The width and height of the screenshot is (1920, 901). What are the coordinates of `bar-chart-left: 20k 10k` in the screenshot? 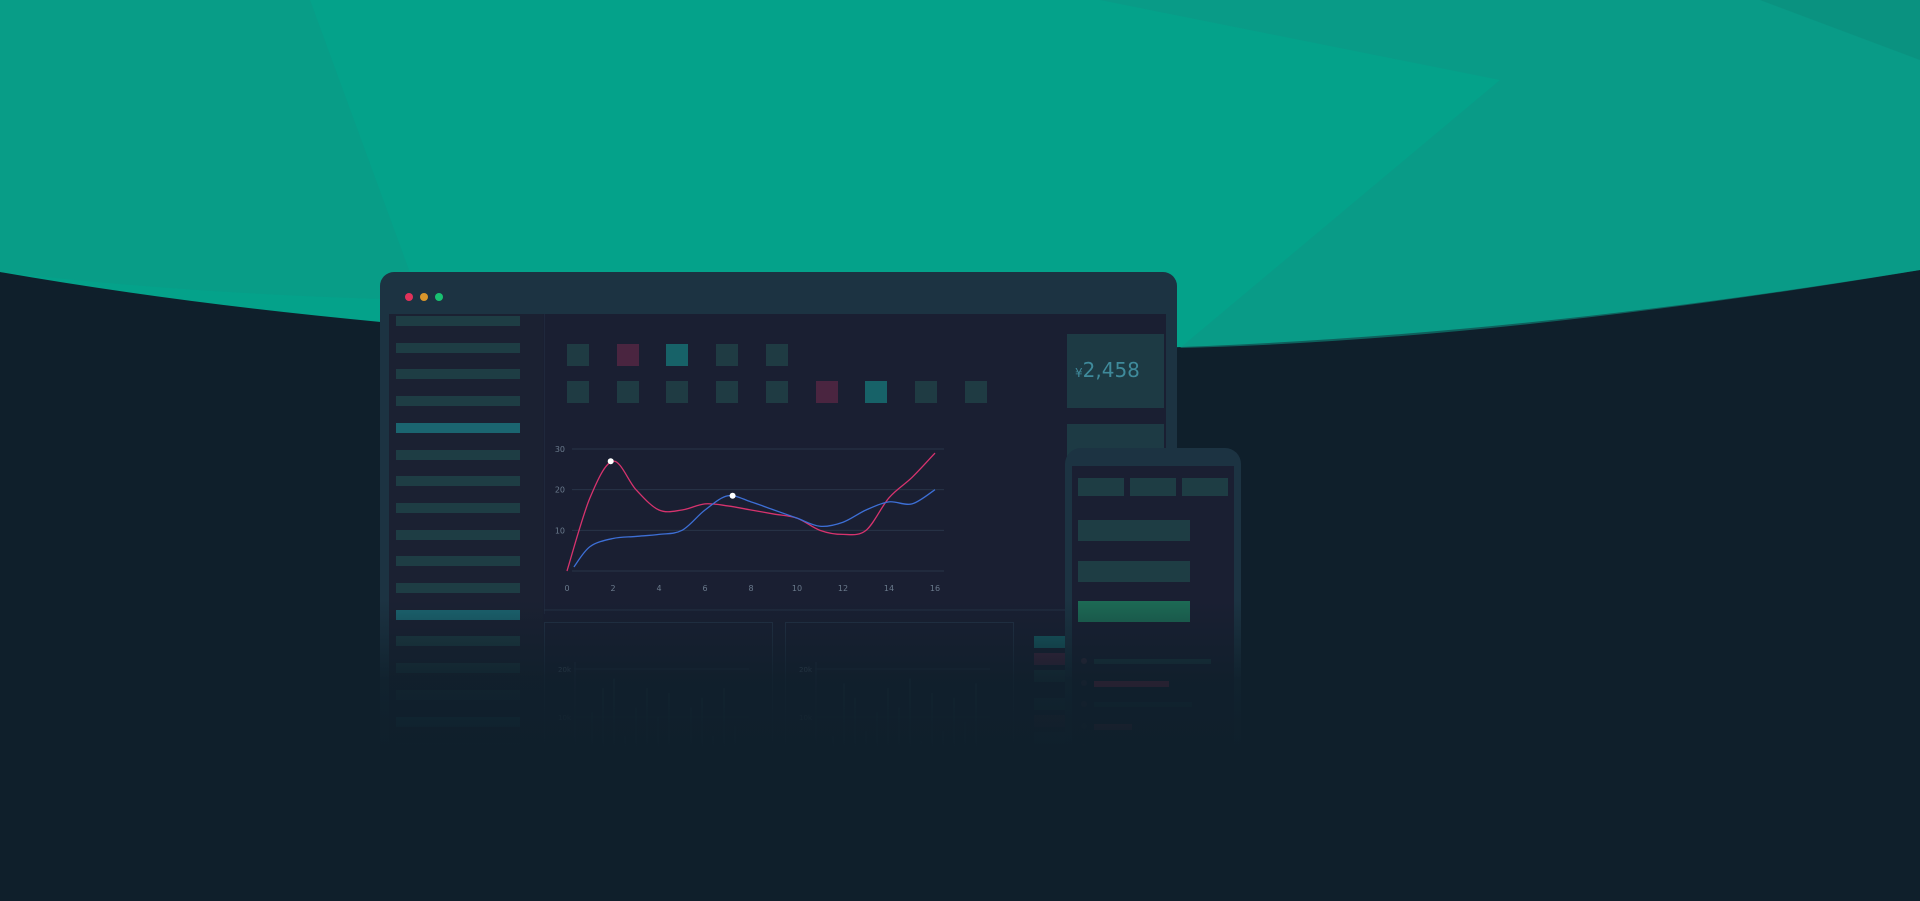 It's located at (658, 704).